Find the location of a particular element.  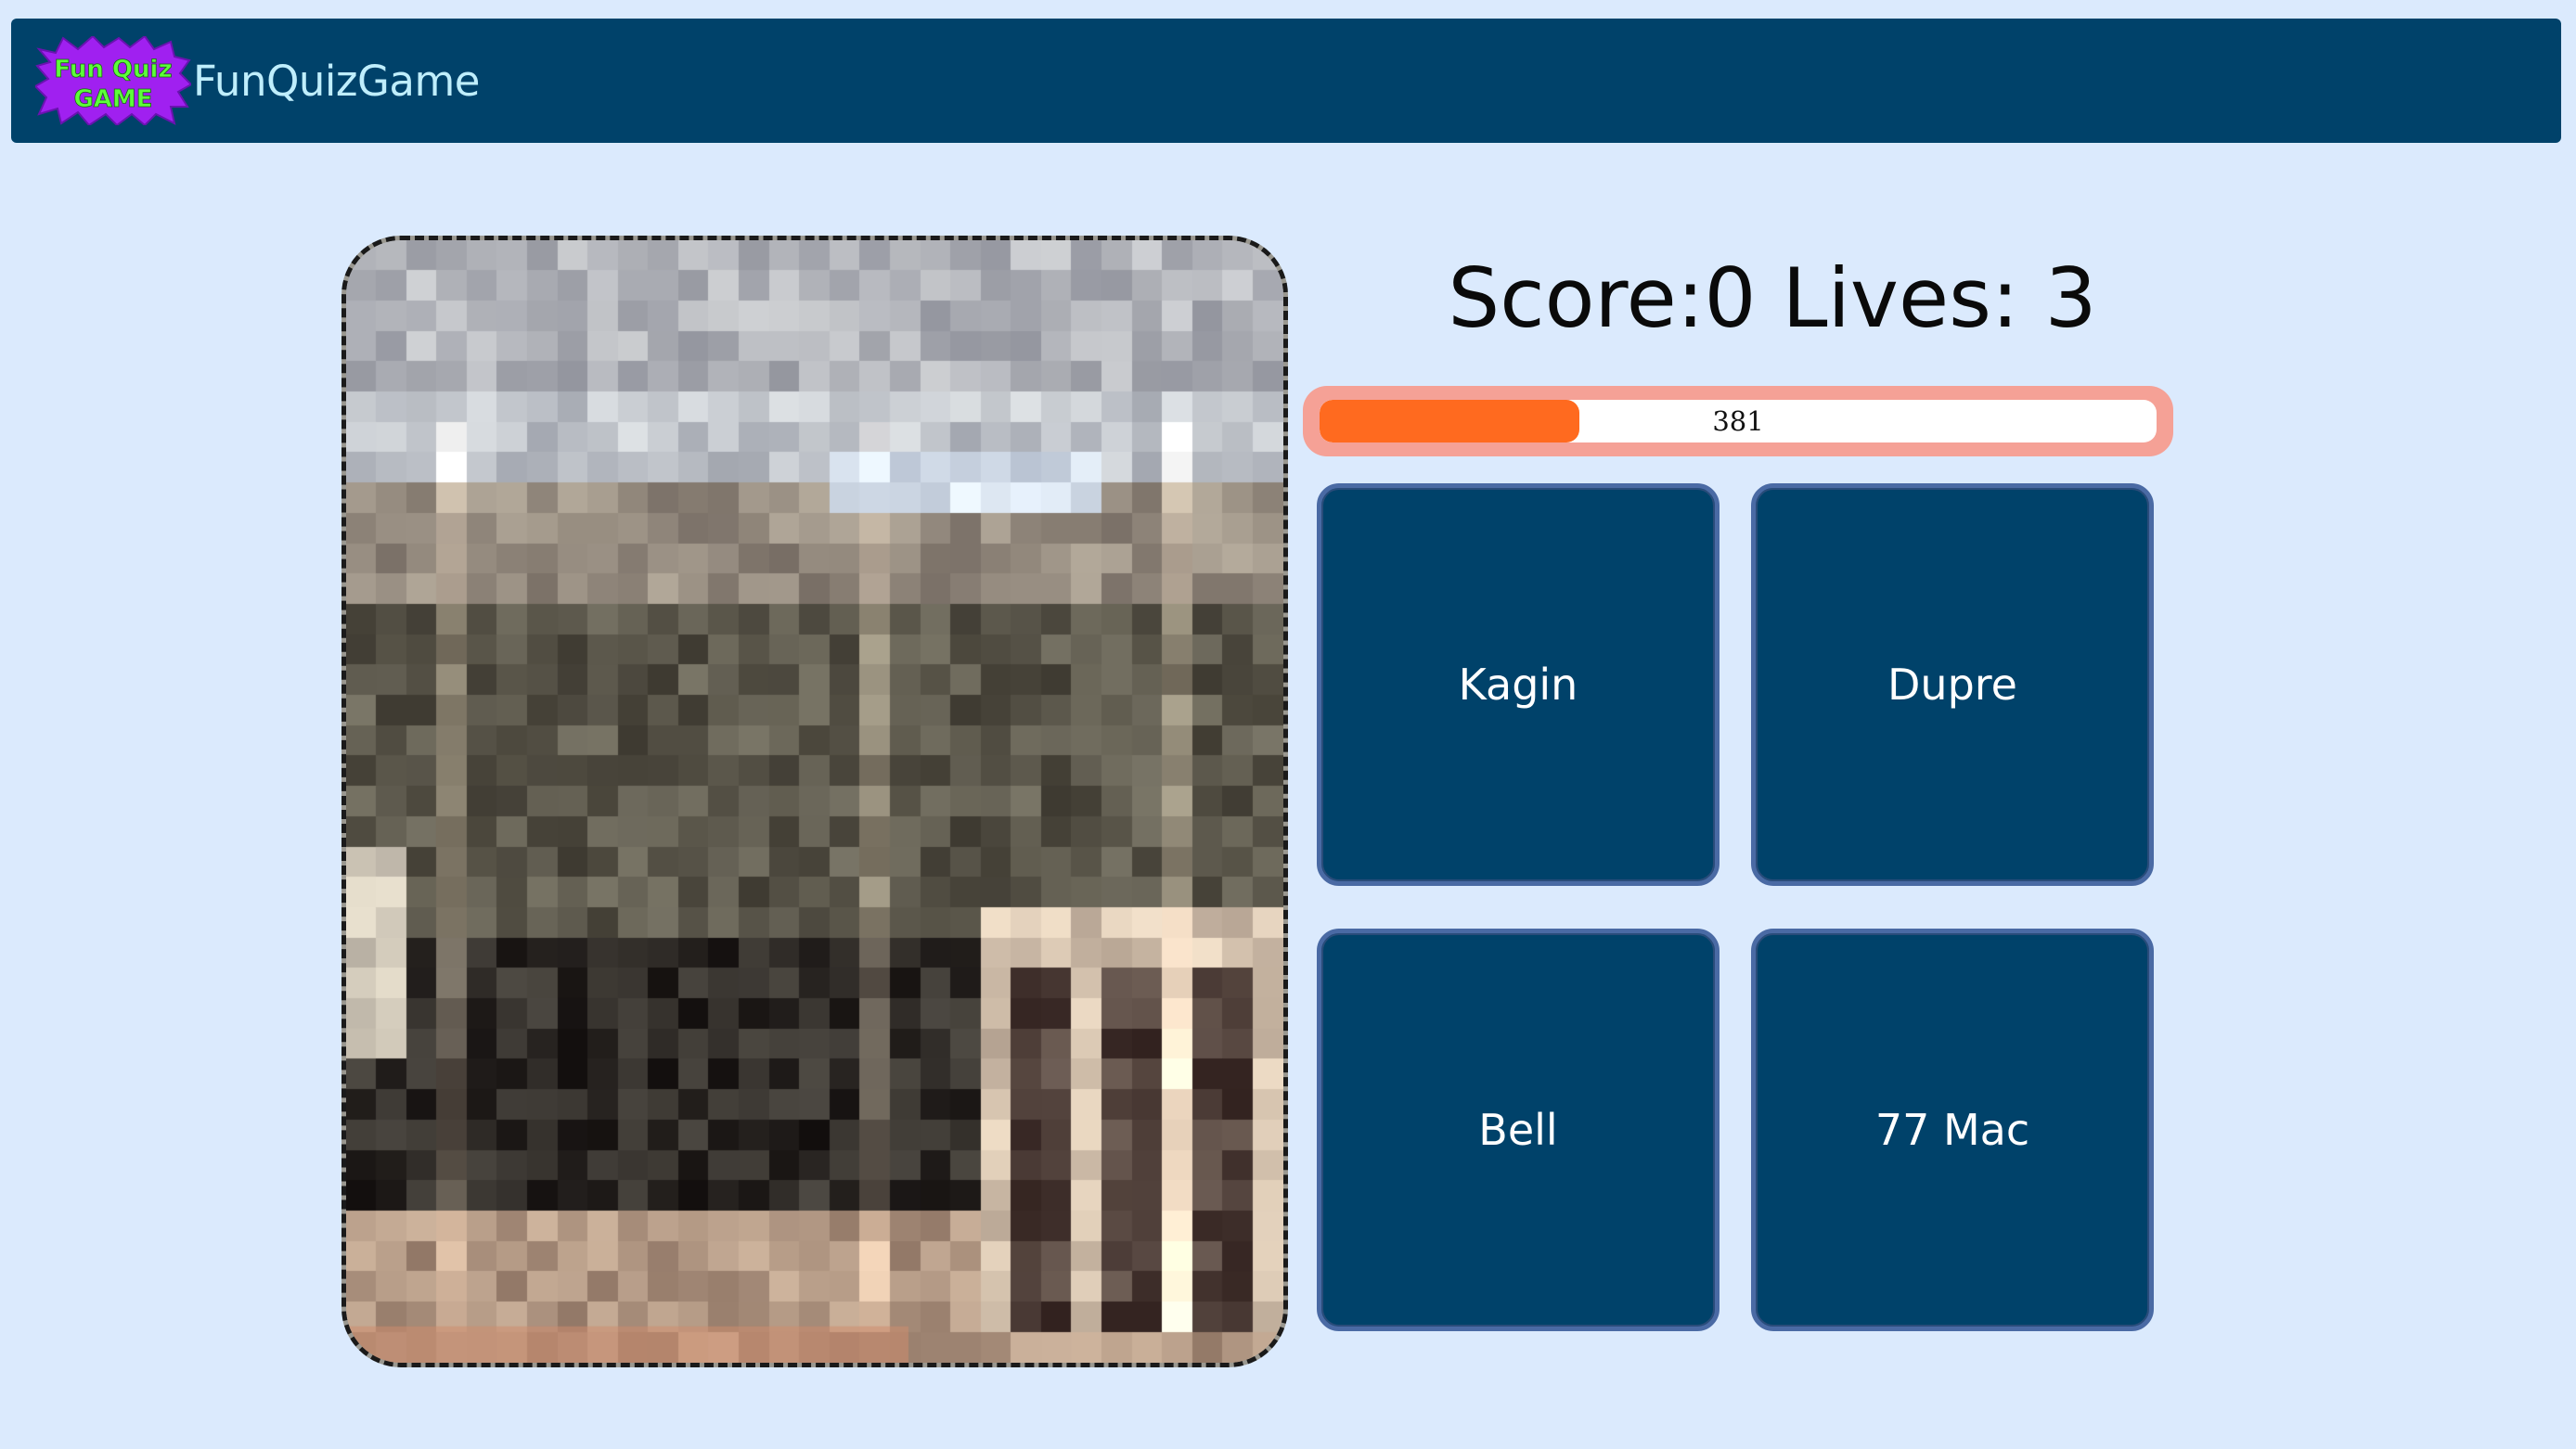

answer-button-1: Kagin is located at coordinates (1518, 684).